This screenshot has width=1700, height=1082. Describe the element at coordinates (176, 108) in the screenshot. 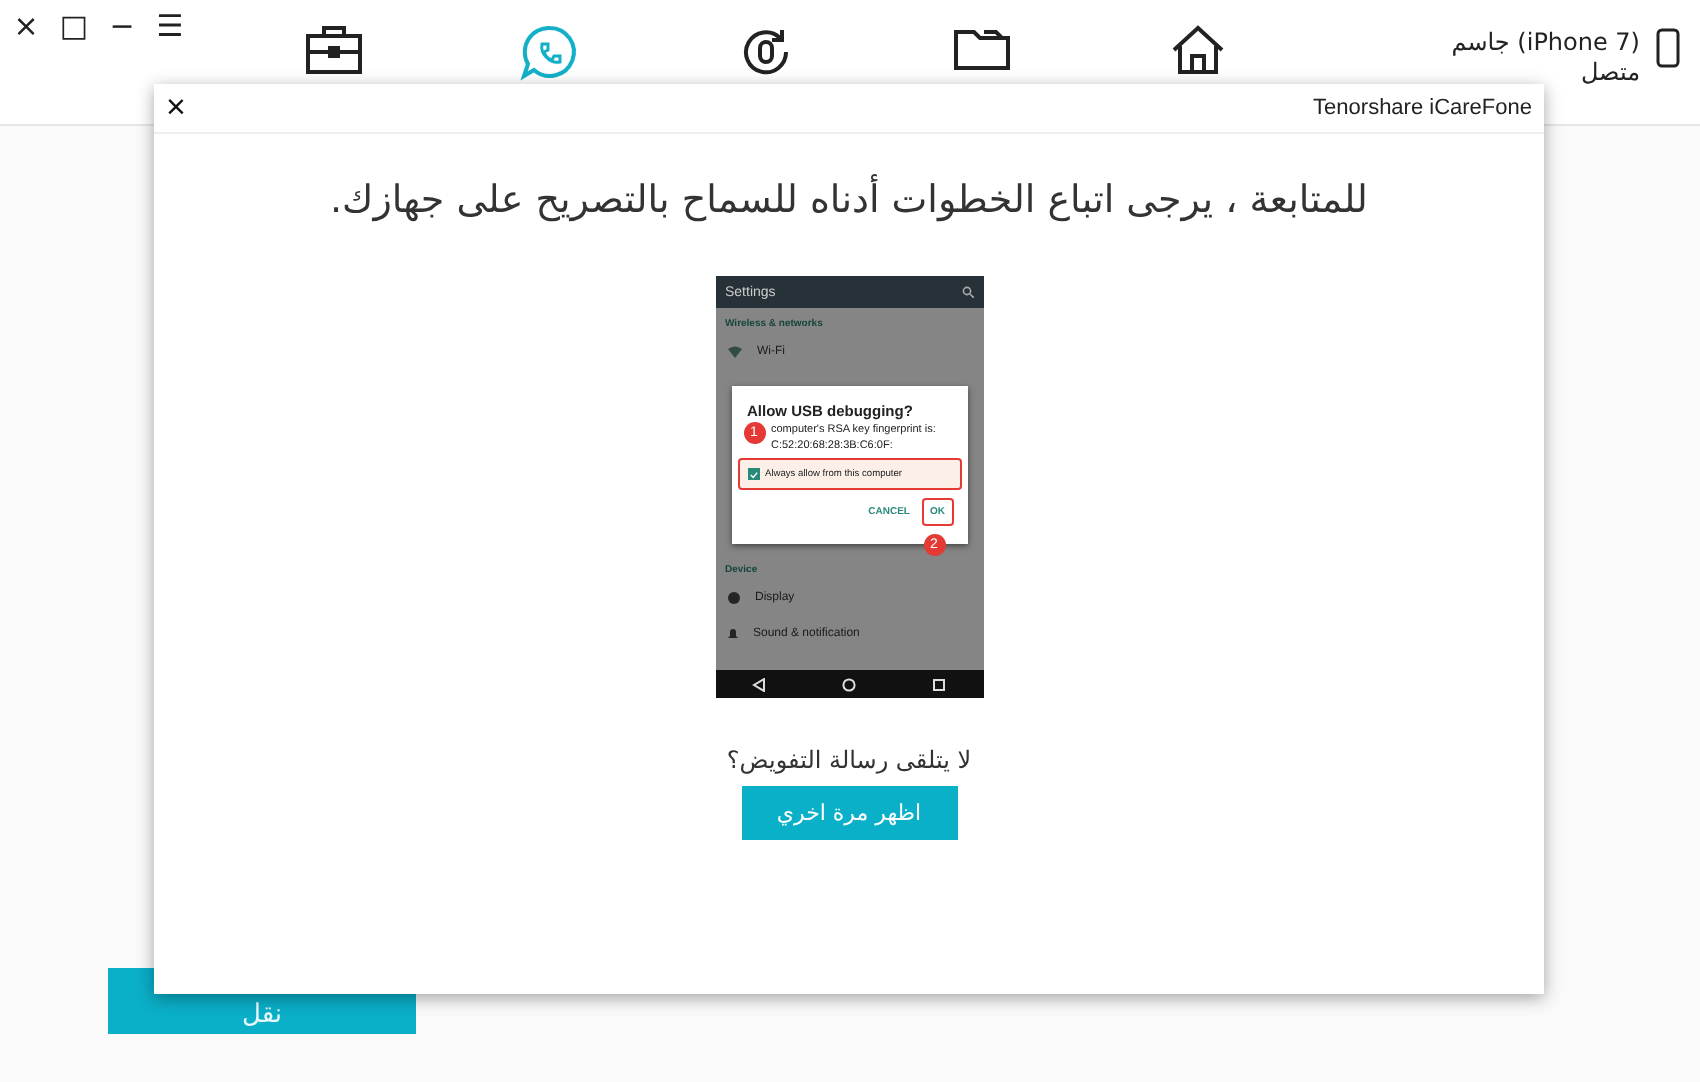

I see `close-button: ×` at that location.